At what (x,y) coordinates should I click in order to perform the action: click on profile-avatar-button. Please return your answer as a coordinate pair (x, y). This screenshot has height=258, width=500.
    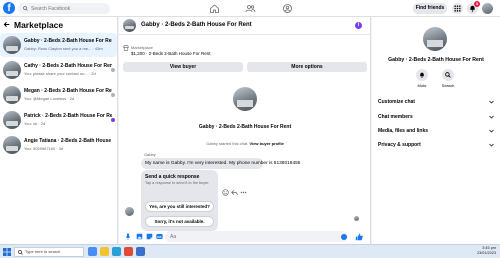
    Looking at the image, I should click on (487, 8).